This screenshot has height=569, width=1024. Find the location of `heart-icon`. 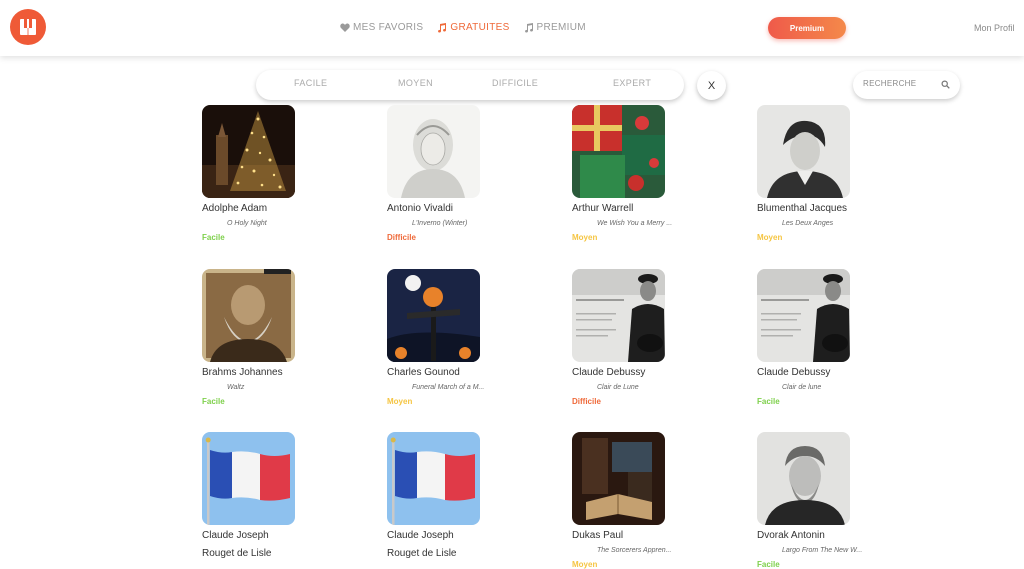

heart-icon is located at coordinates (345, 27).